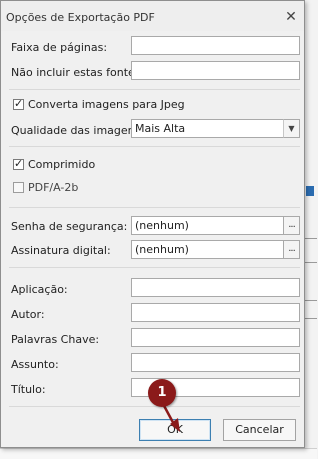  I want to click on page-range-input, so click(215, 45).